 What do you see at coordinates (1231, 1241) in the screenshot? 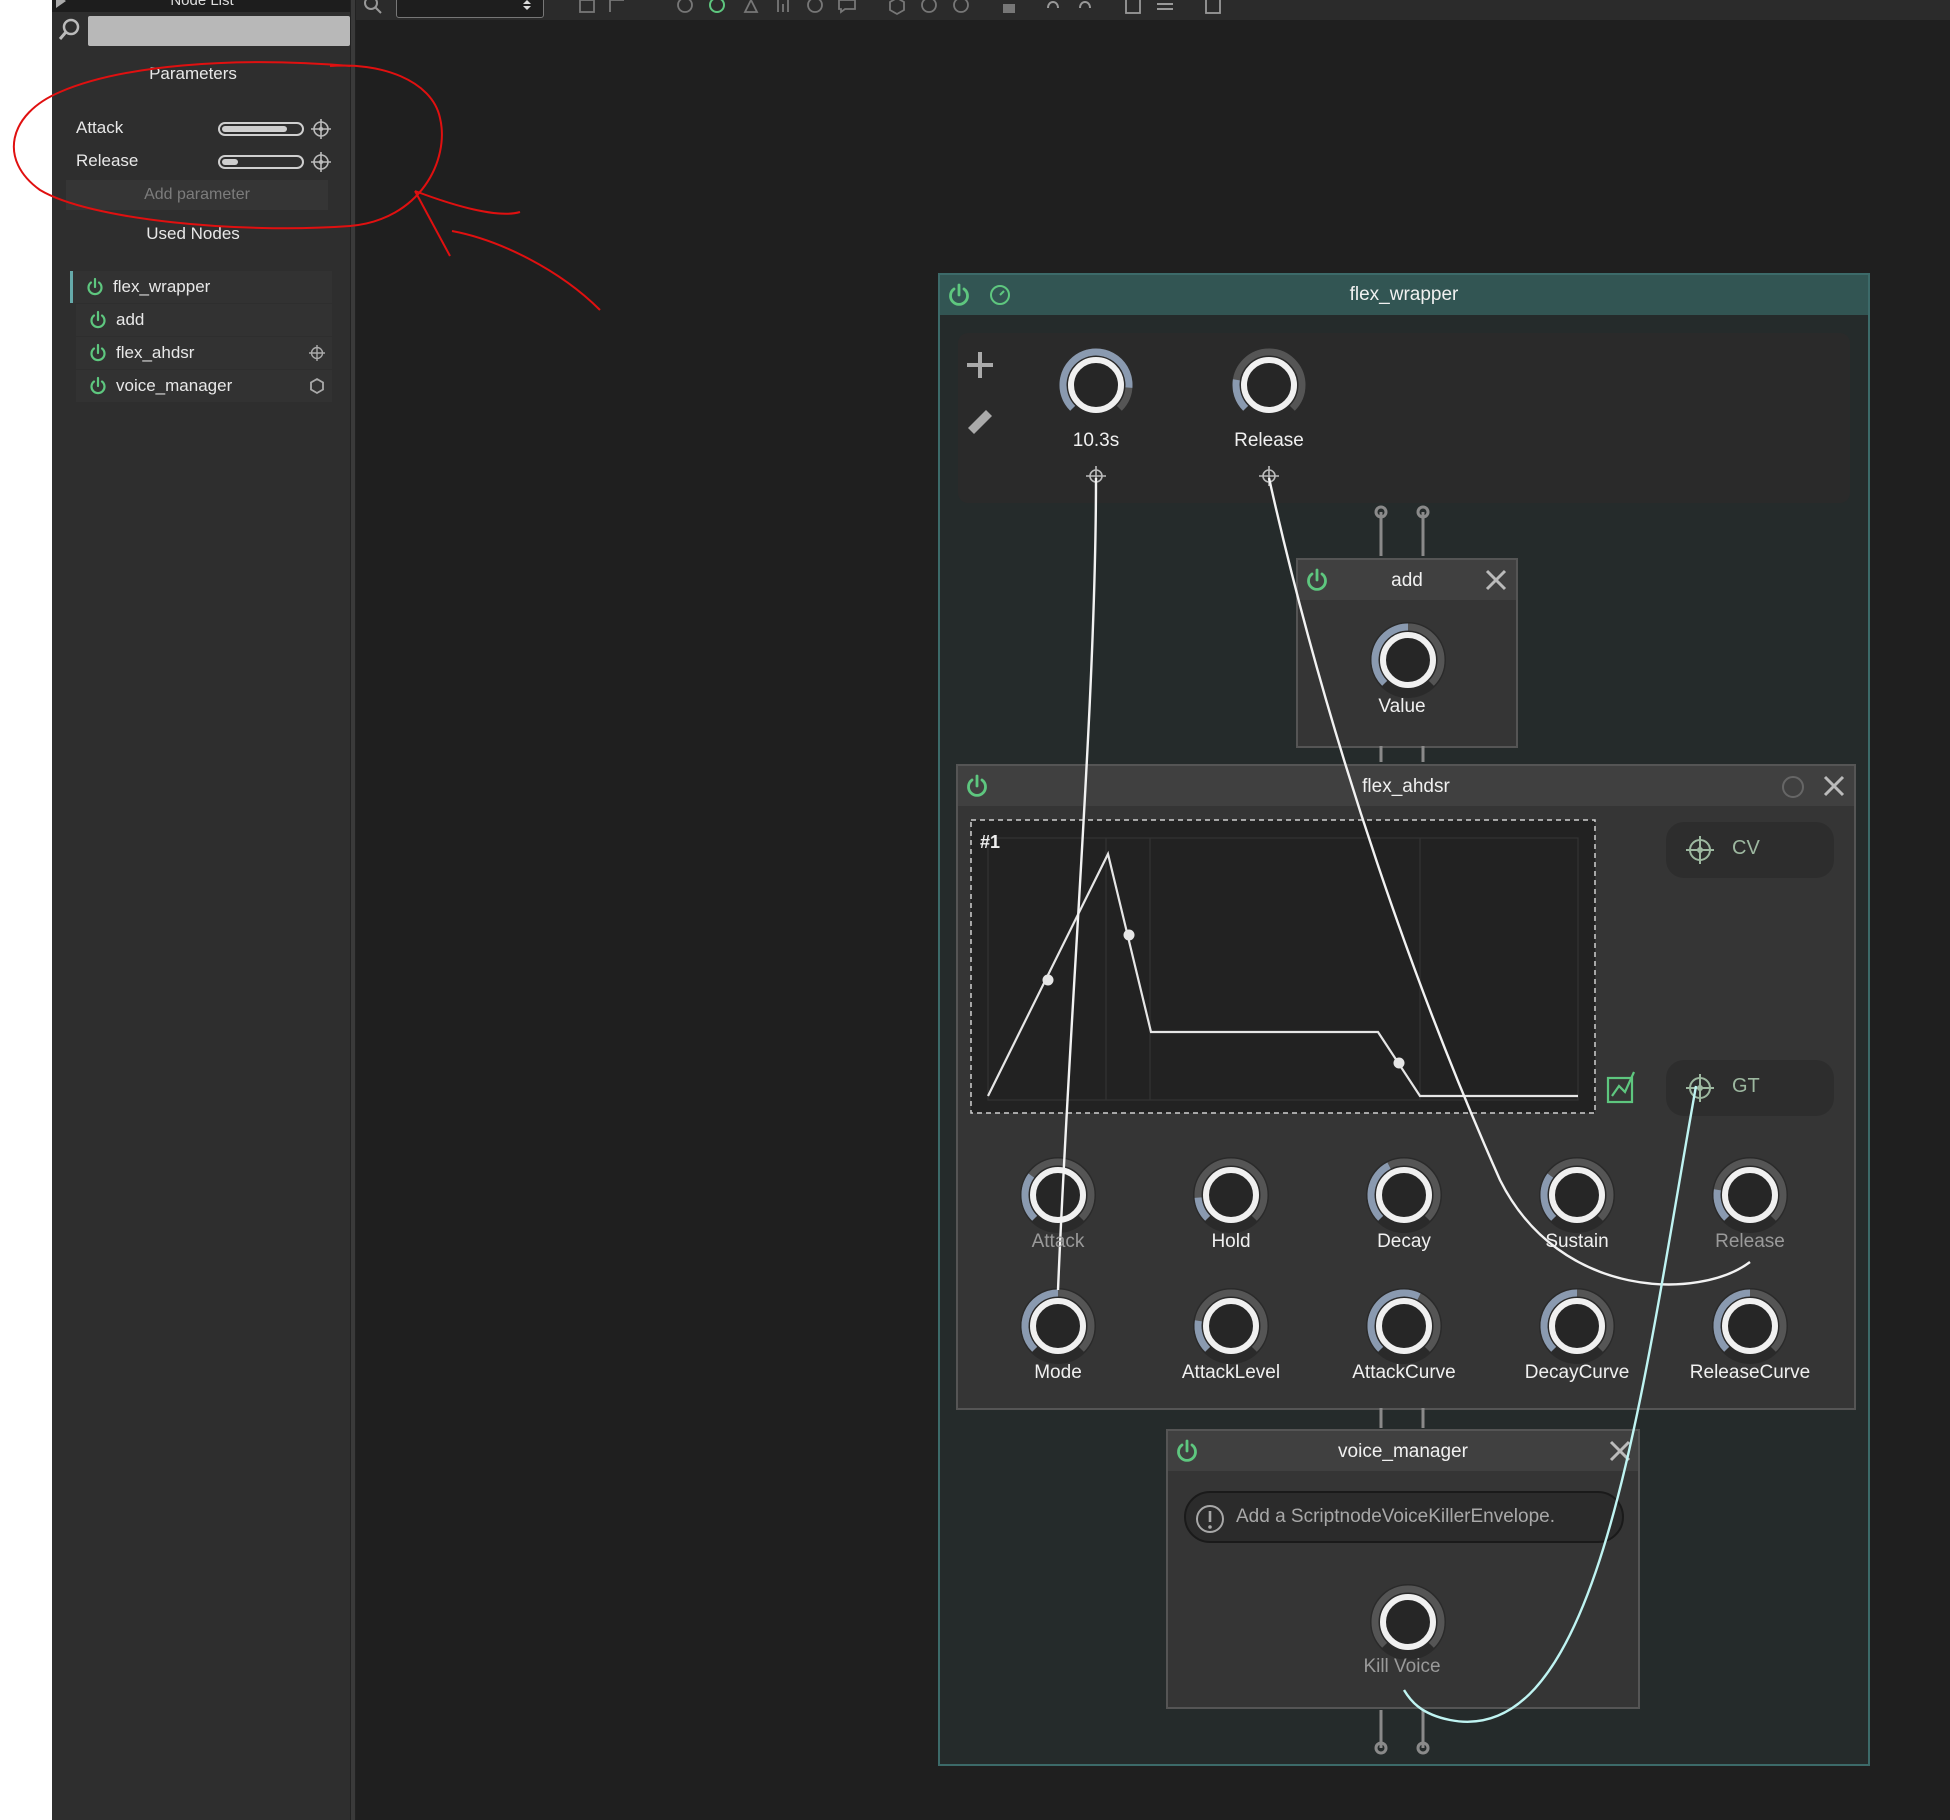
I see `knob-label: Hold` at bounding box center [1231, 1241].